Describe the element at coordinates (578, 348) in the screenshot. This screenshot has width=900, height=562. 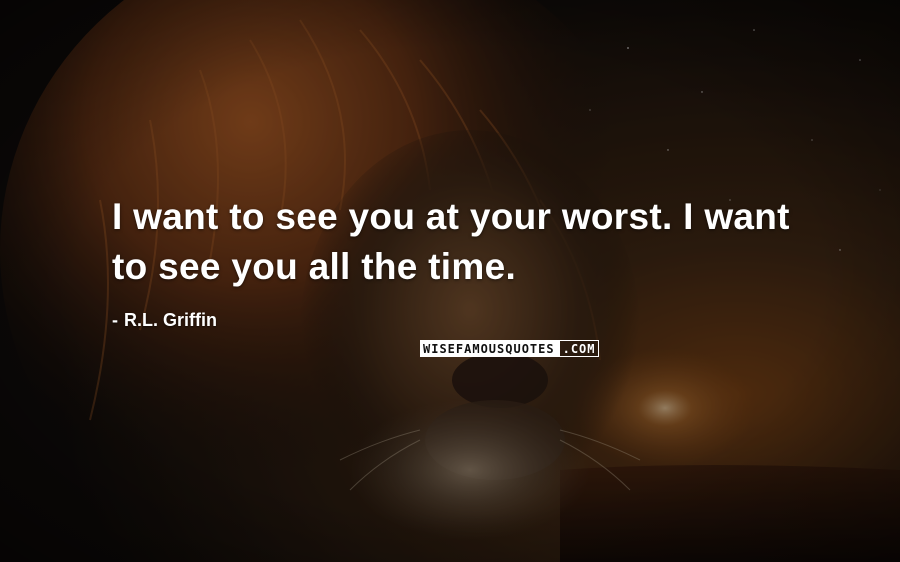
I see `watermark-domain: .COM` at that location.